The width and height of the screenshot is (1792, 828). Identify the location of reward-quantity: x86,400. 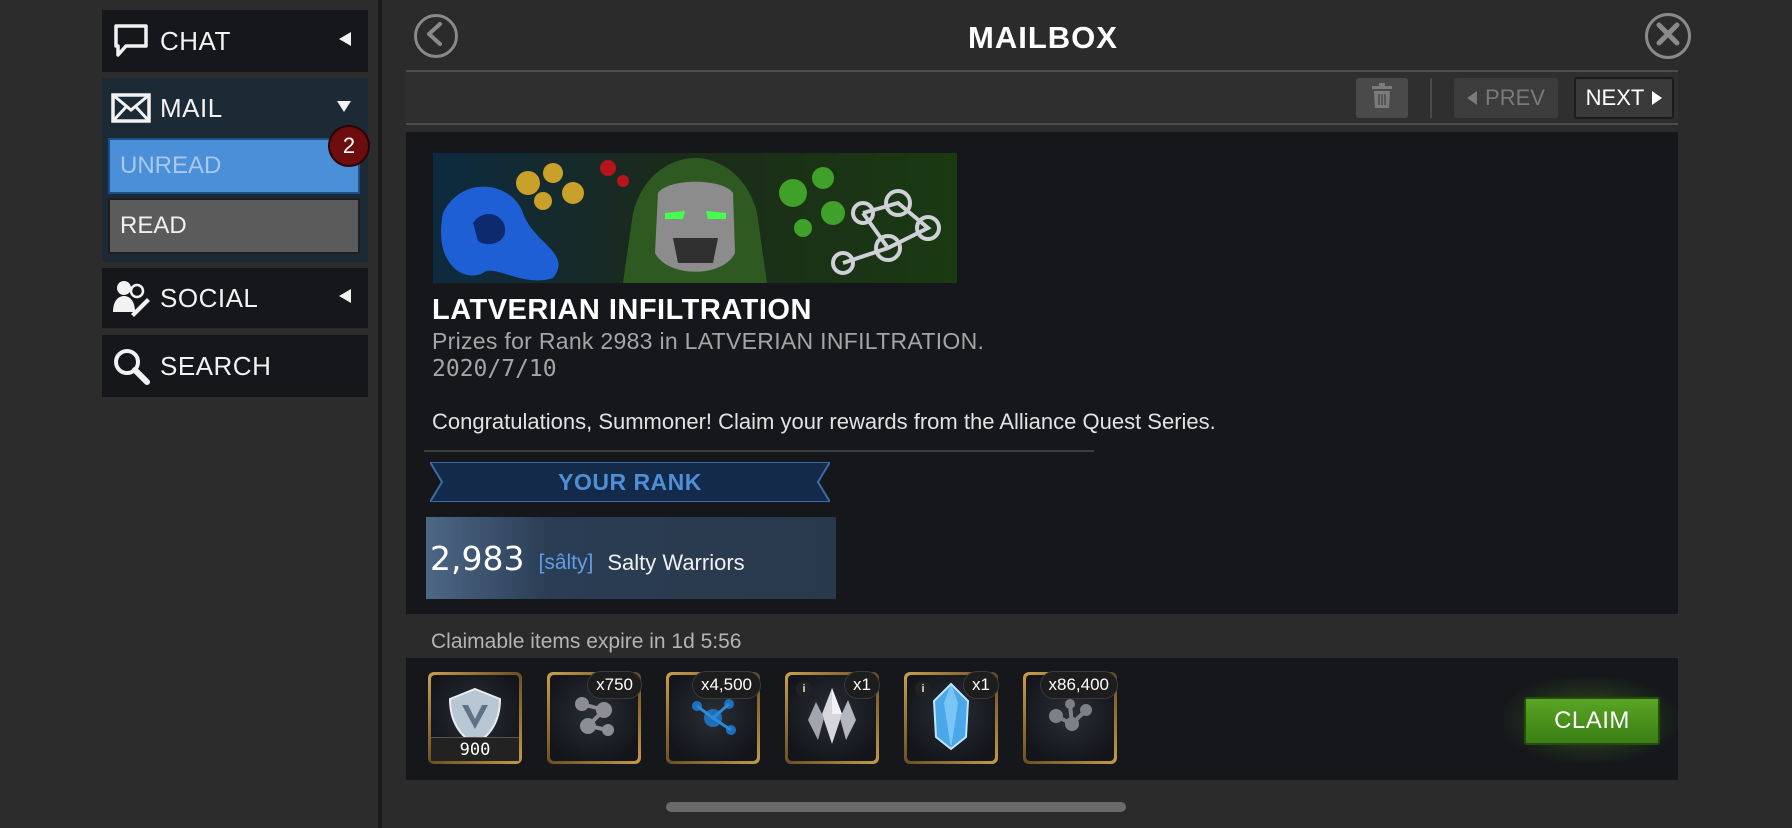
(1078, 685).